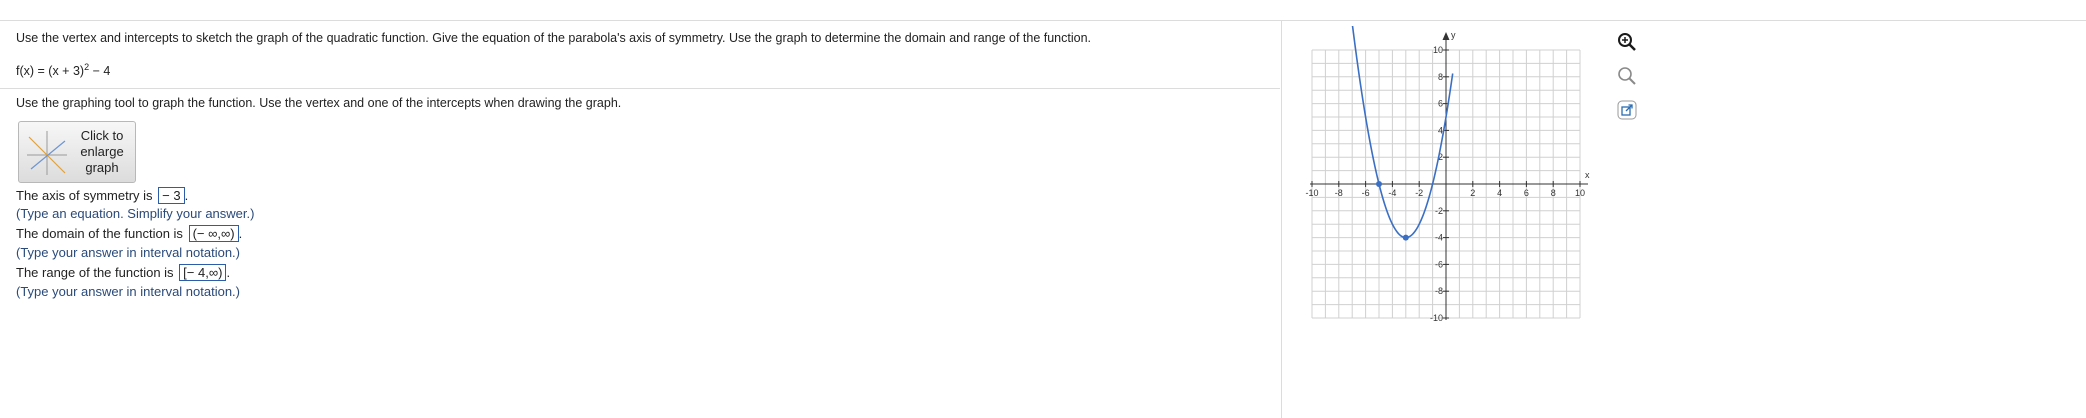 This screenshot has height=418, width=2086. What do you see at coordinates (128, 252) in the screenshot?
I see `domain-hint: (Type your answer in interval notation.)` at bounding box center [128, 252].